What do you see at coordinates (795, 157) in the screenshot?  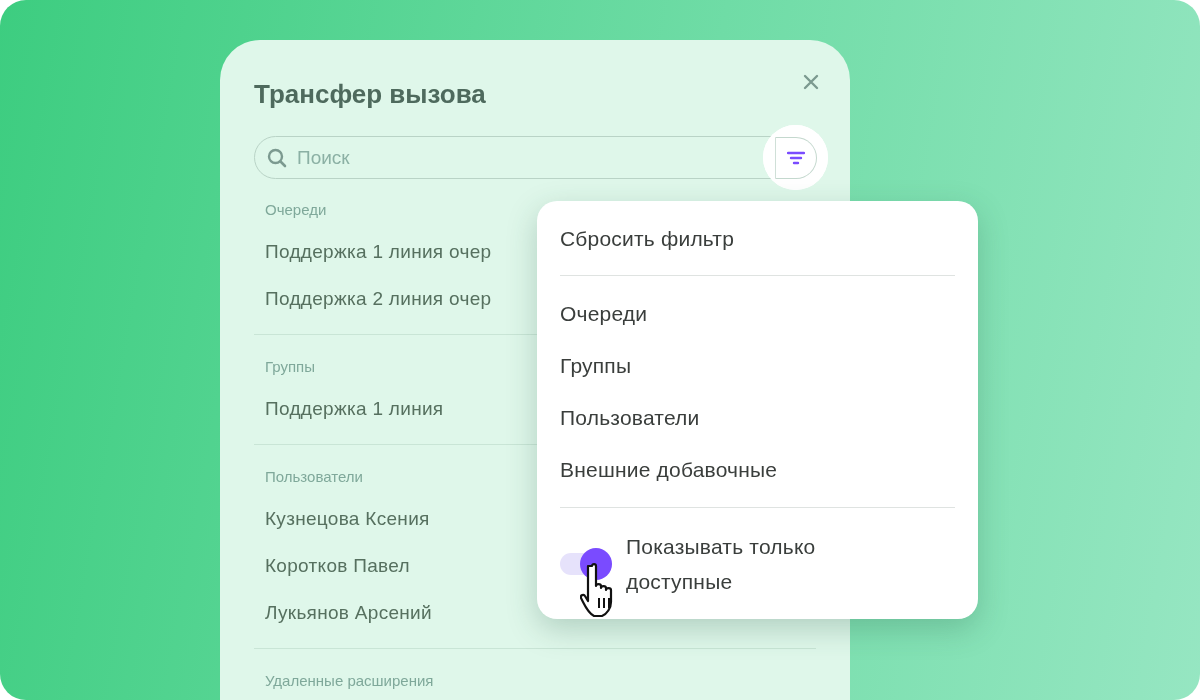 I see `filter-icon` at bounding box center [795, 157].